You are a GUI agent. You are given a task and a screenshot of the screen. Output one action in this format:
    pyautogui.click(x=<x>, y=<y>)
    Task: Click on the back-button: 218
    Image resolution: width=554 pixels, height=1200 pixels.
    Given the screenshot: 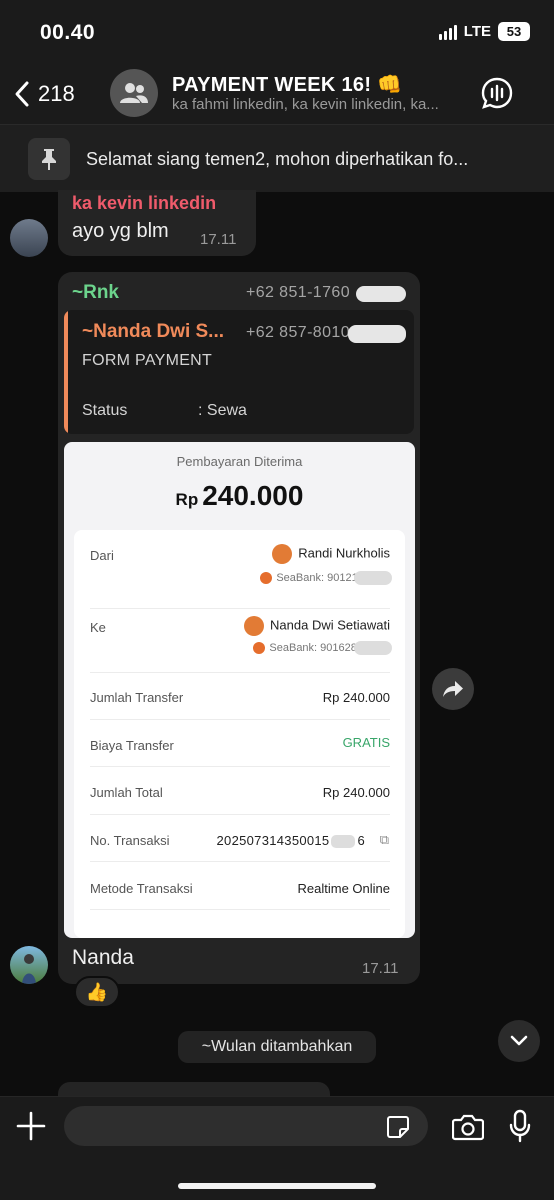 What is the action you would take?
    pyautogui.click(x=54, y=94)
    